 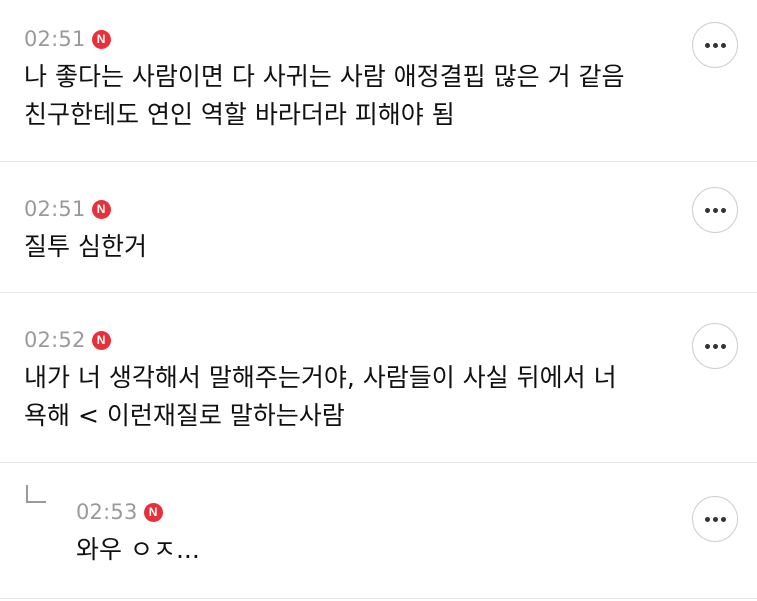 What do you see at coordinates (107, 512) in the screenshot?
I see `comment-time: 02:53` at bounding box center [107, 512].